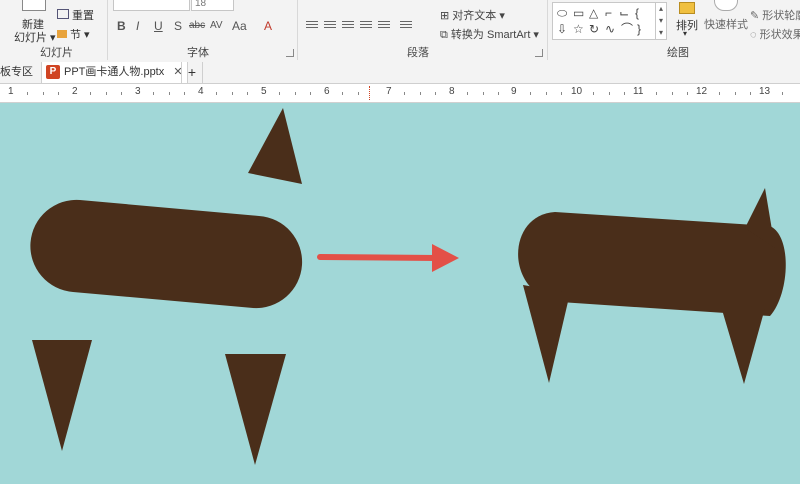  Describe the element at coordinates (268, 26) in the screenshot. I see `font-color-button: A` at that location.